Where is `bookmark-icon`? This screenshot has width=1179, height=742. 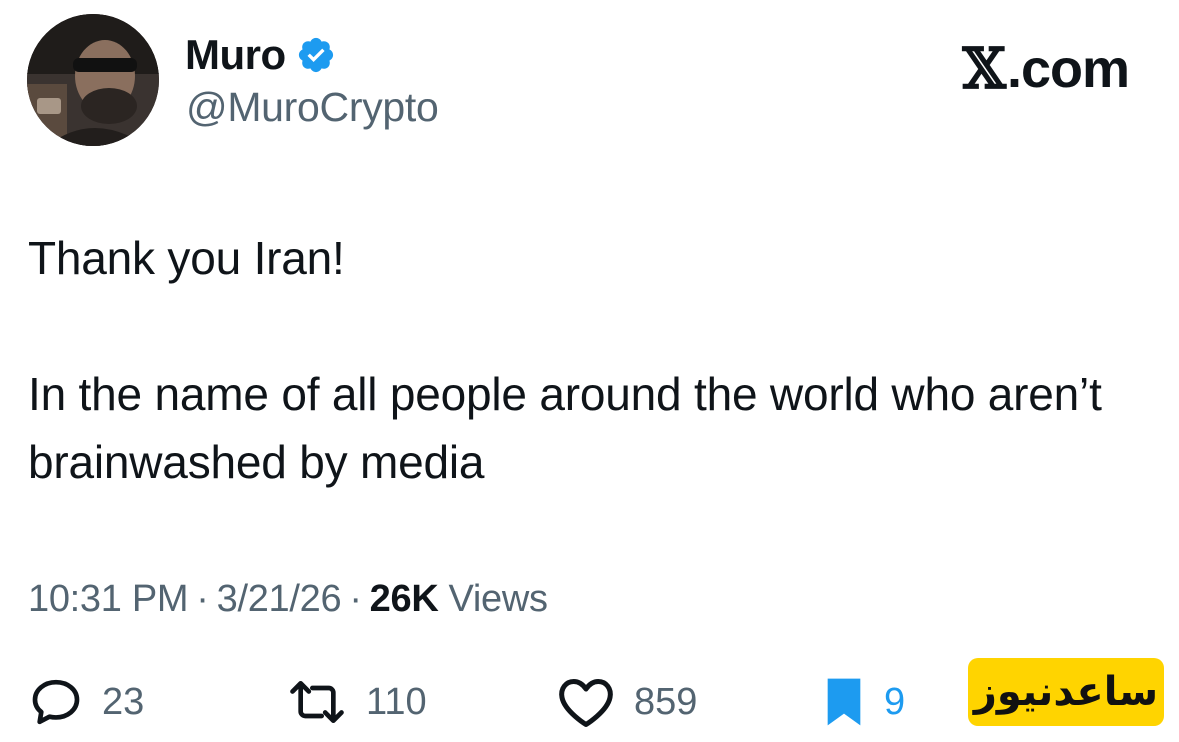
bookmark-icon is located at coordinates (844, 702).